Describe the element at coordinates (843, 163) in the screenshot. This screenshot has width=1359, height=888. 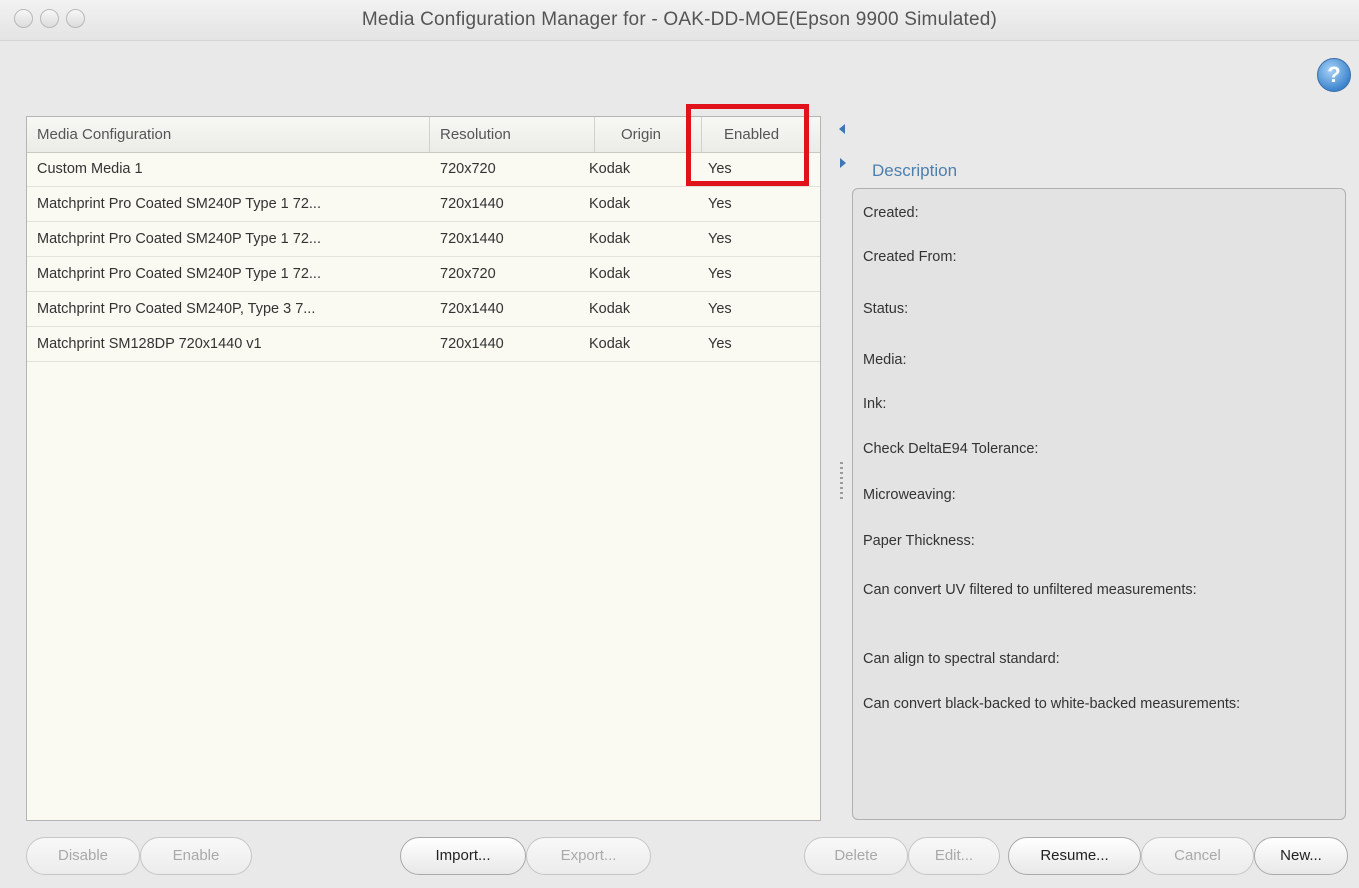
I see `expand-right-arrow-icon` at that location.